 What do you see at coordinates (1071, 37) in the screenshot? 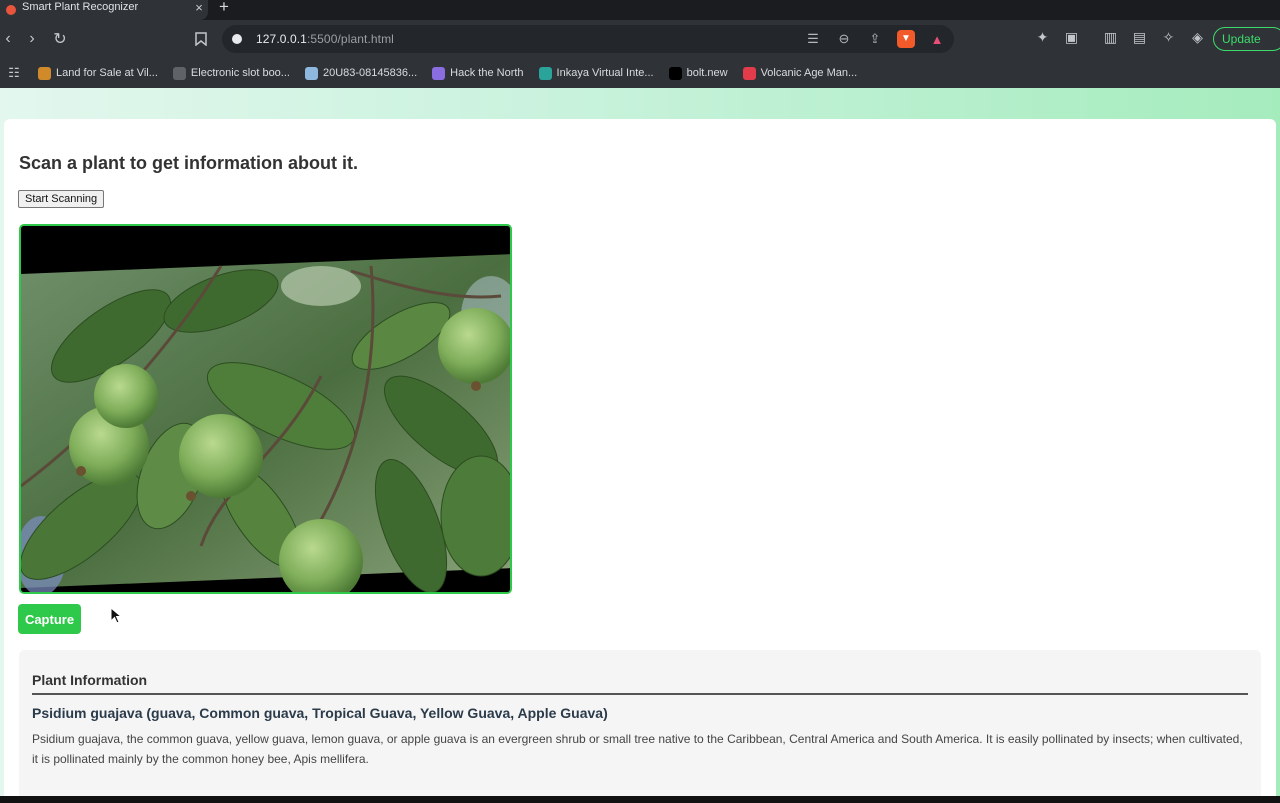
I see `reader-icon: ▣` at bounding box center [1071, 37].